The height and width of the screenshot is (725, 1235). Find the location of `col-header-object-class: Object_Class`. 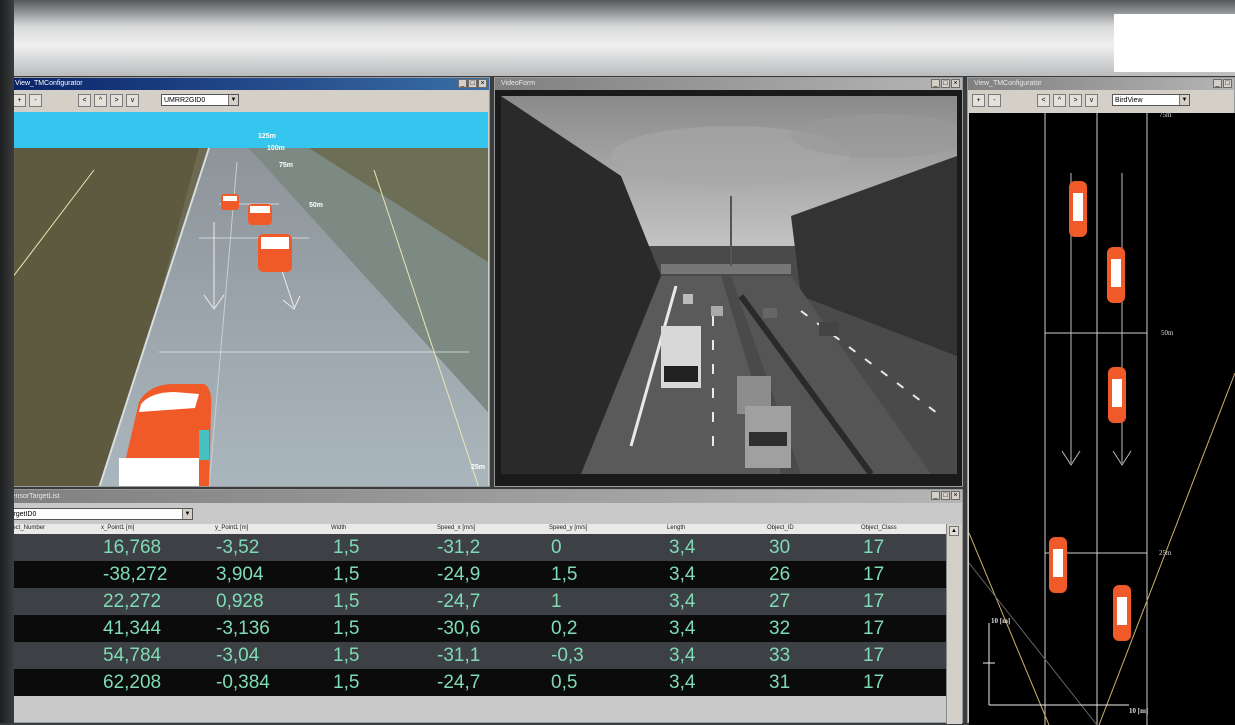

col-header-object-class: Object_Class is located at coordinates (879, 528).